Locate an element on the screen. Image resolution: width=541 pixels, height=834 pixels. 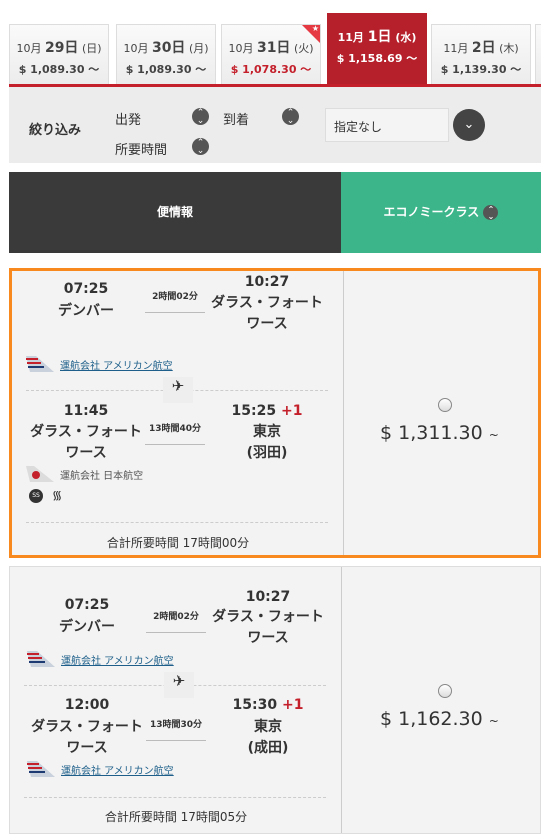
tab-day: 31日 is located at coordinates (273, 48).